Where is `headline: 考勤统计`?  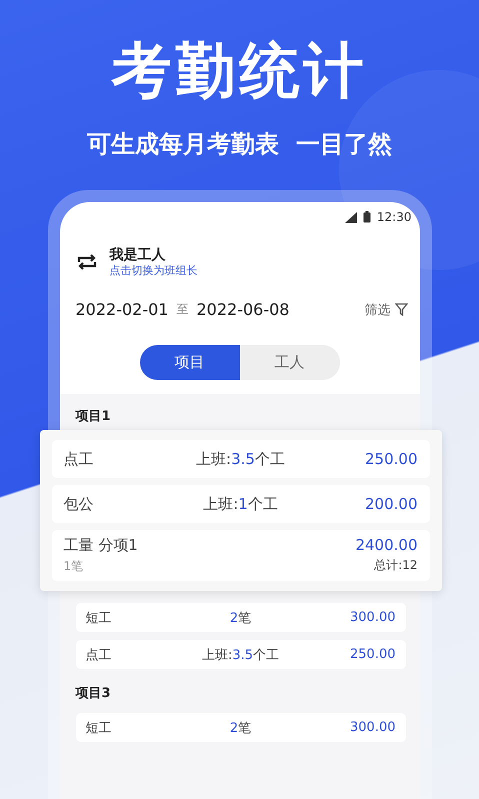
headline: 考勤统计 is located at coordinates (240, 71).